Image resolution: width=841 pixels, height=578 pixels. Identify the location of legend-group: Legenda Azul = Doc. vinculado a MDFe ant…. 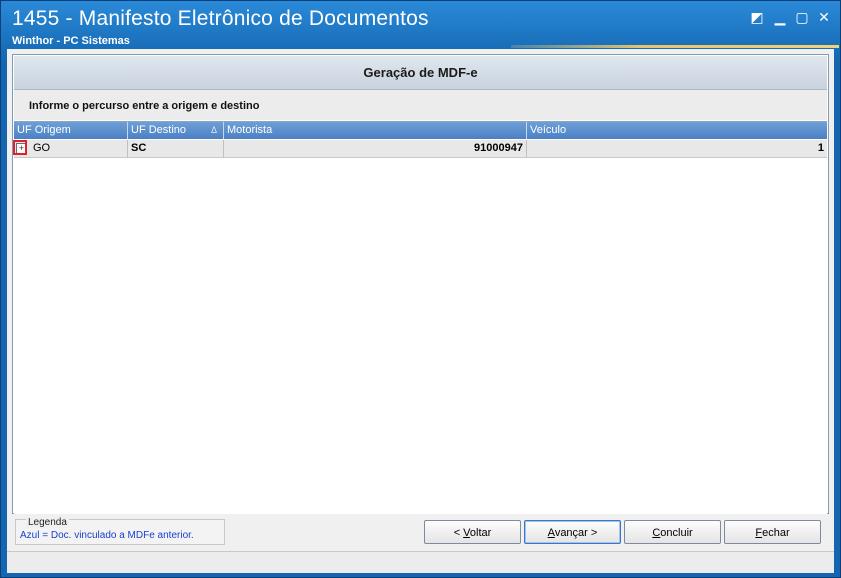
(120, 531).